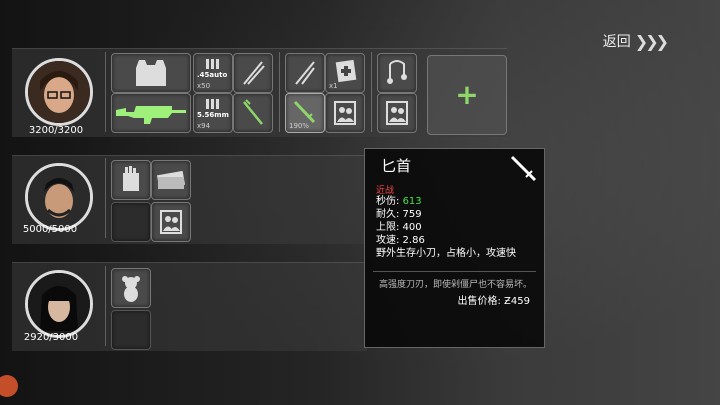 This screenshot has height=405, width=720. I want to click on back-label: 返回, so click(616, 42).